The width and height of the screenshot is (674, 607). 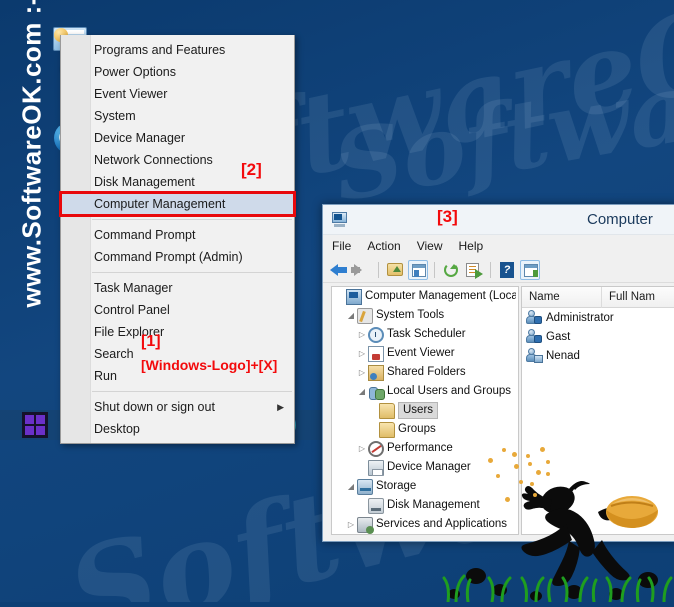 I want to click on tree-node-device-manager: Device Manager, so click(x=425, y=467).